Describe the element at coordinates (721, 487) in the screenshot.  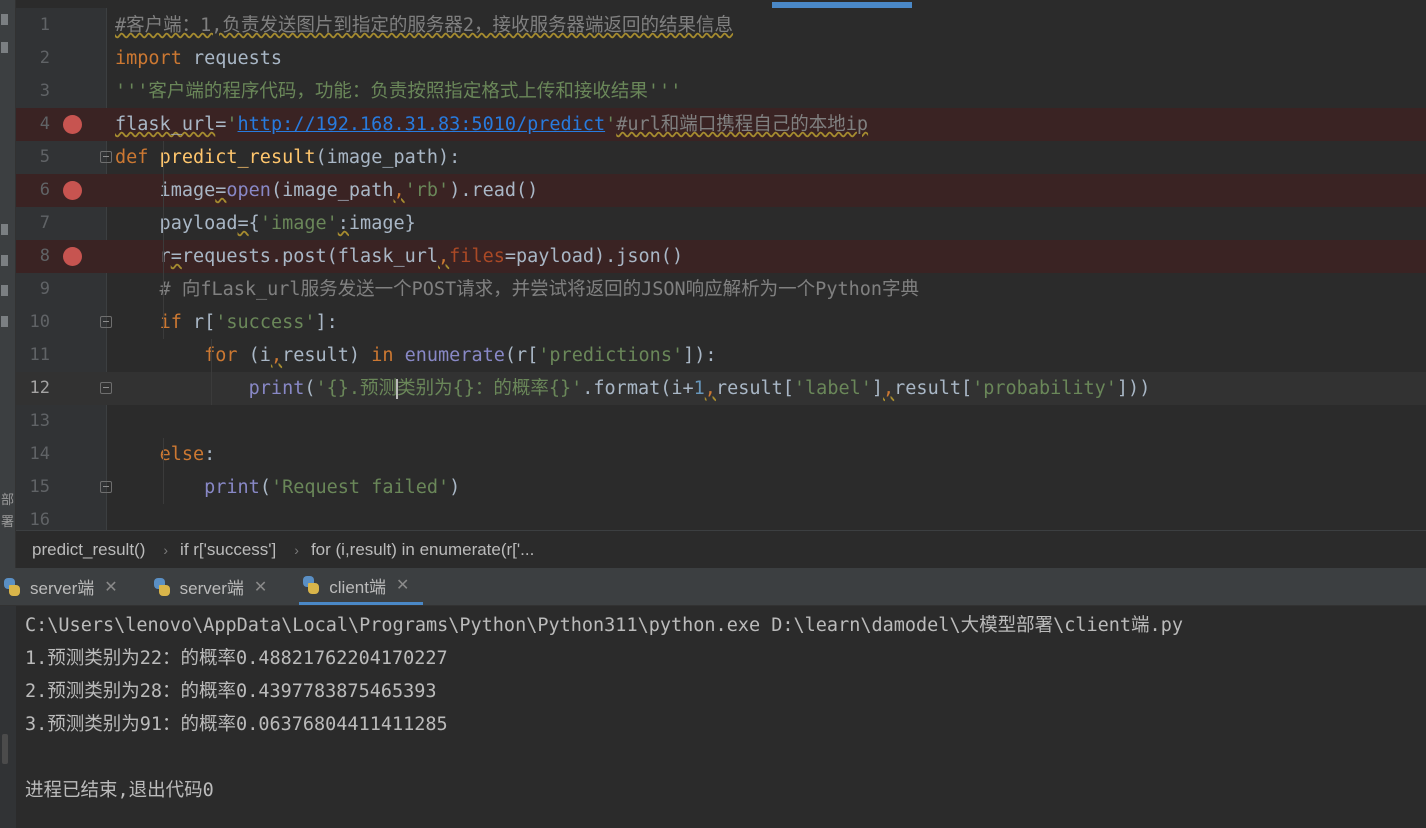
I see `code-line: 15 print('Request failed')` at that location.